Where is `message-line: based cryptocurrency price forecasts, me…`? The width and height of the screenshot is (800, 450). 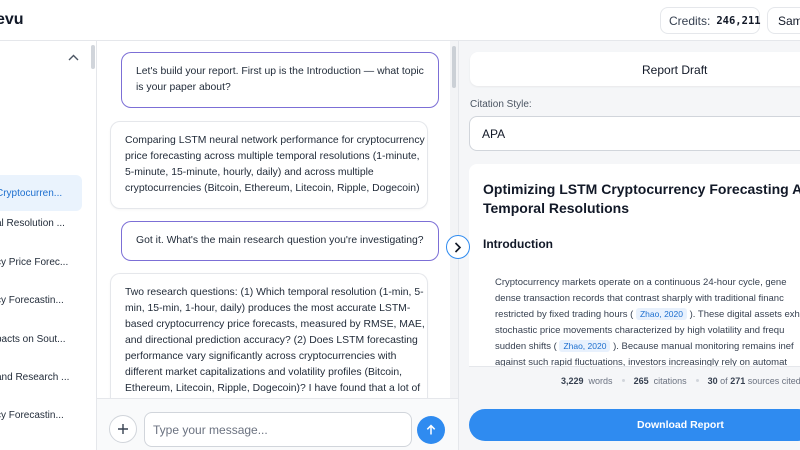
message-line: based cryptocurrency price forecasts, me… is located at coordinates (275, 324).